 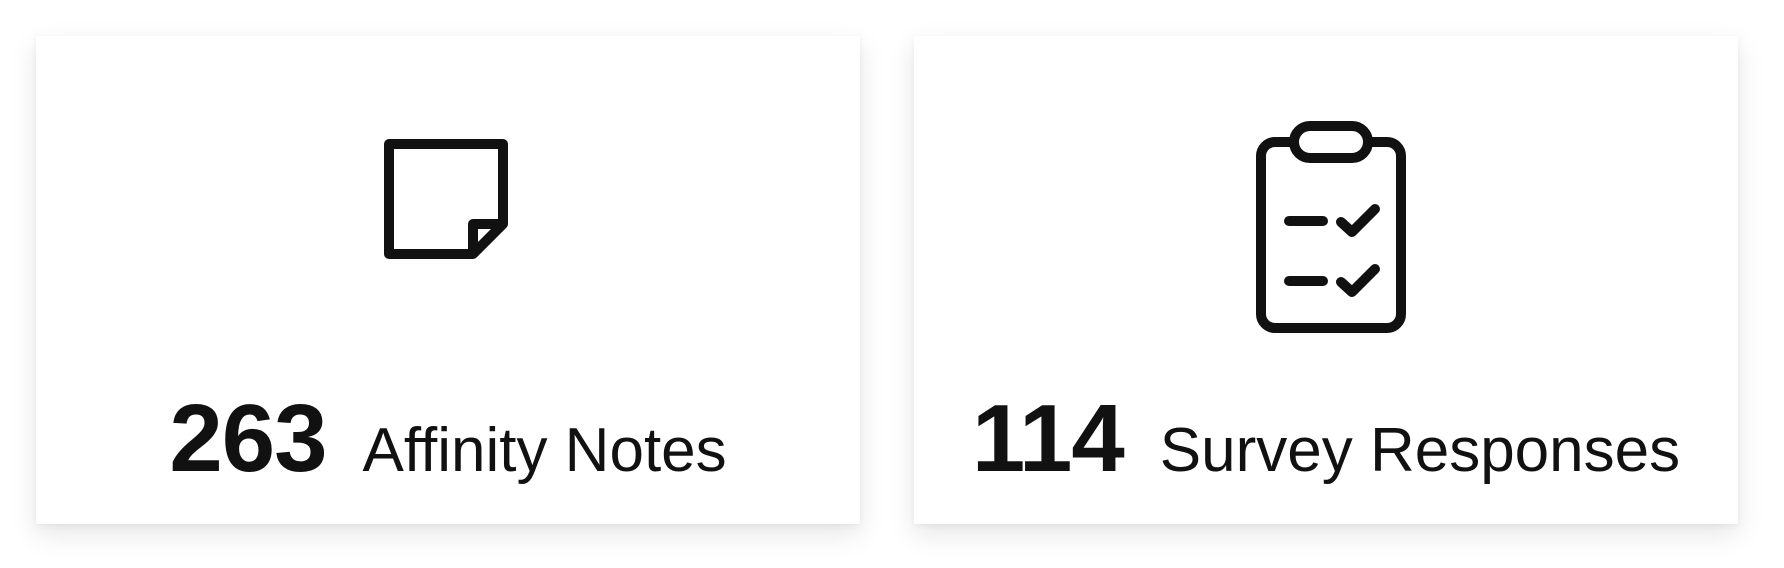 What do you see at coordinates (544, 450) in the screenshot?
I see `affinity-notes-label: Affinity Notes` at bounding box center [544, 450].